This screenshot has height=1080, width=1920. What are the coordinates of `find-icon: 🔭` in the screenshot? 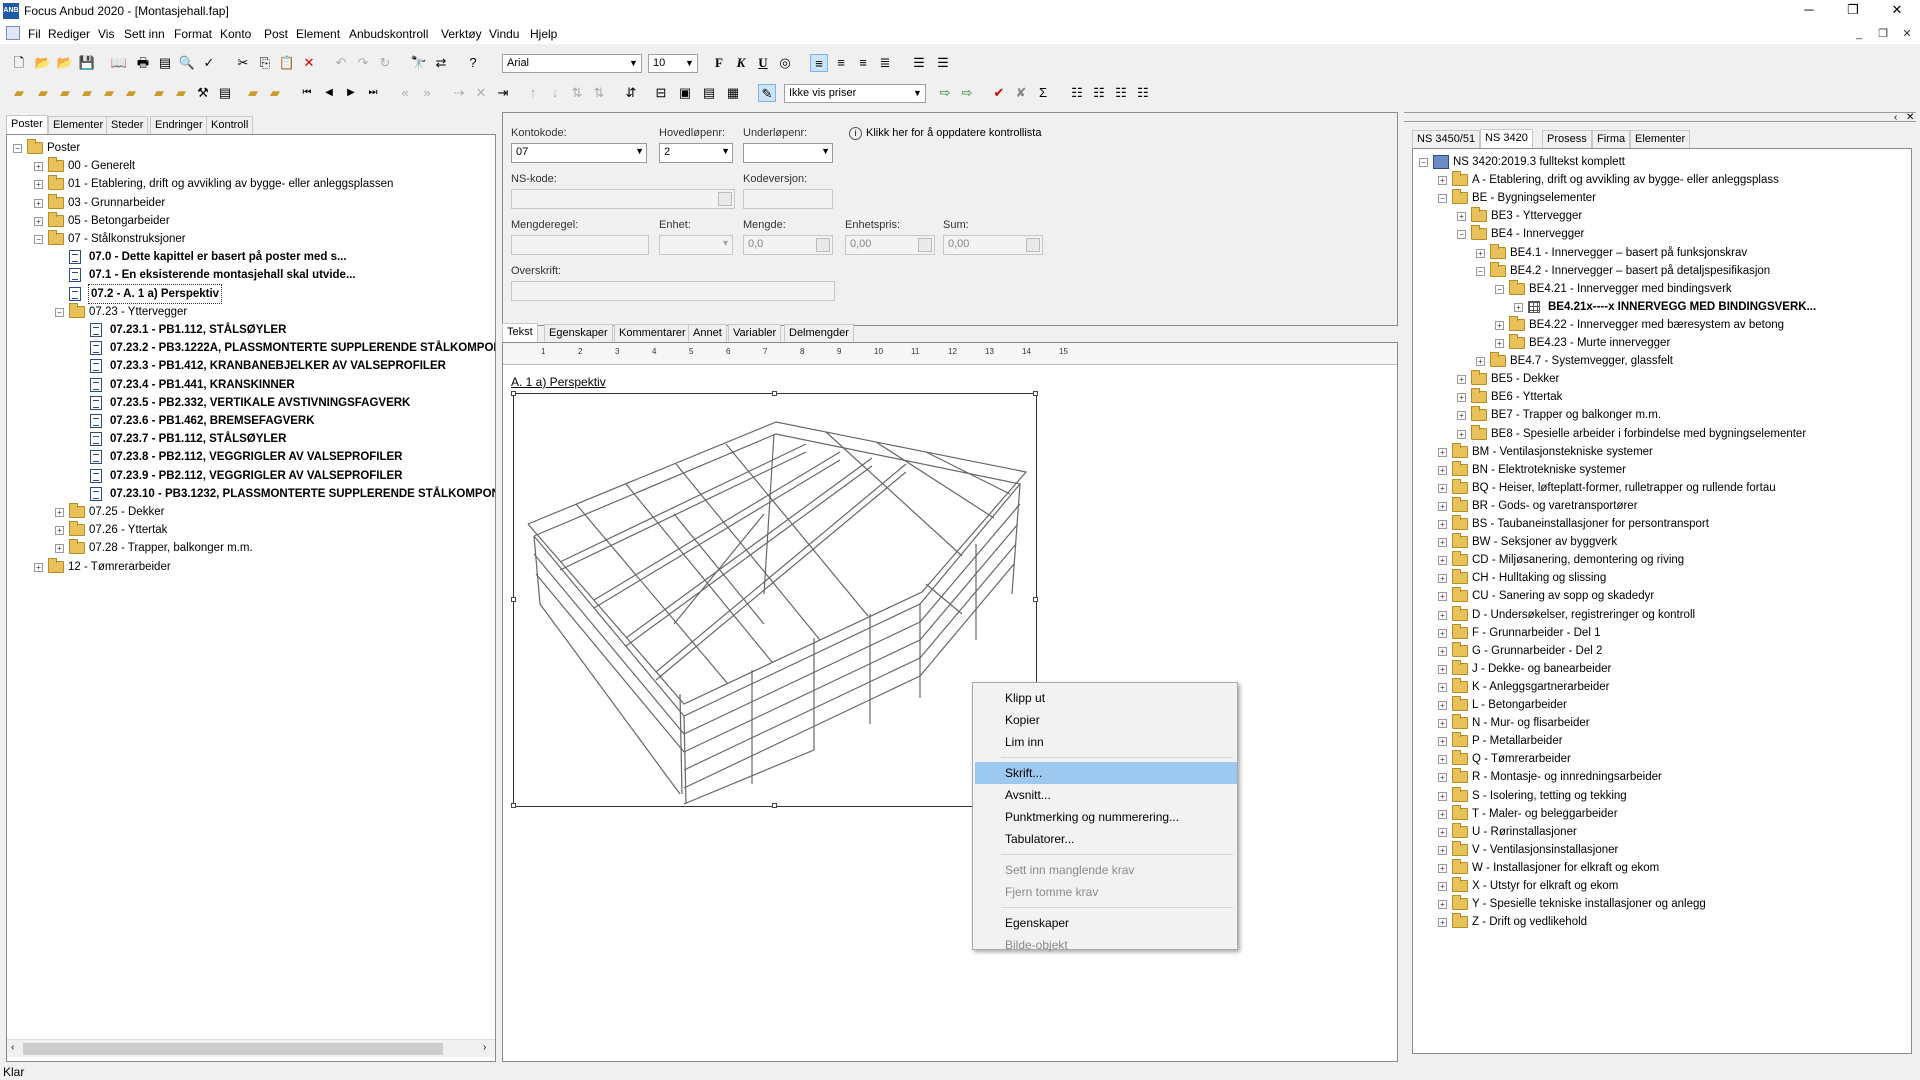 It's located at (419, 63).